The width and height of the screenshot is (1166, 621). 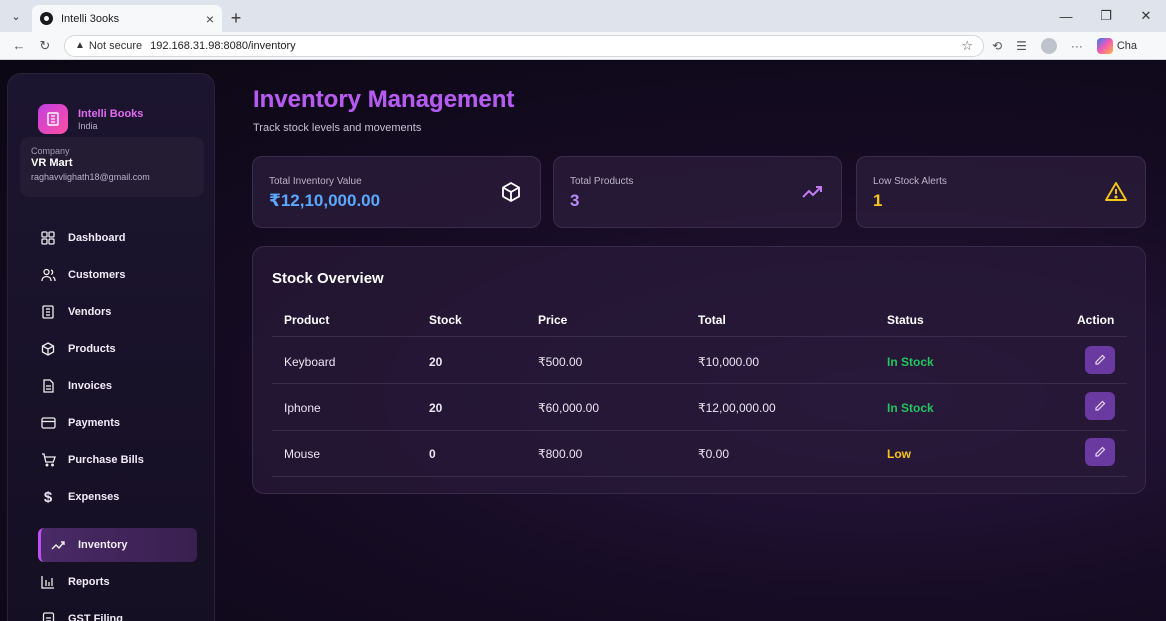 I want to click on sidebar-item-purchase-bills: Purchase Bills, so click(x=118, y=460).